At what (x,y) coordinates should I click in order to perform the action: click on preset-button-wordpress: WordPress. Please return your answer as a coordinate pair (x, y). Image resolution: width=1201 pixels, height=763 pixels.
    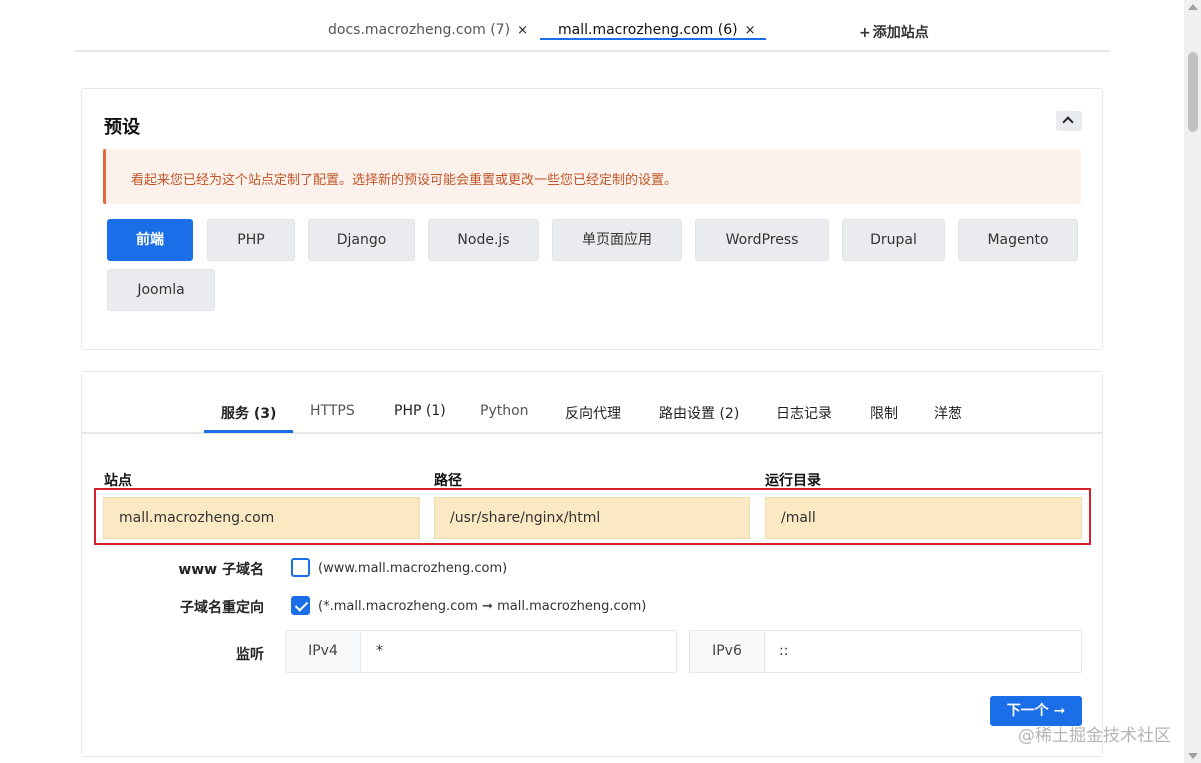
    Looking at the image, I should click on (762, 240).